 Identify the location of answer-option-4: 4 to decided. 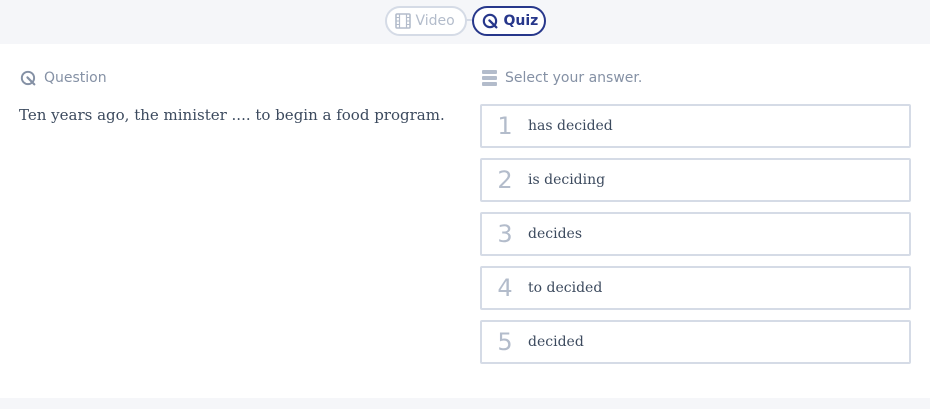
(695, 288).